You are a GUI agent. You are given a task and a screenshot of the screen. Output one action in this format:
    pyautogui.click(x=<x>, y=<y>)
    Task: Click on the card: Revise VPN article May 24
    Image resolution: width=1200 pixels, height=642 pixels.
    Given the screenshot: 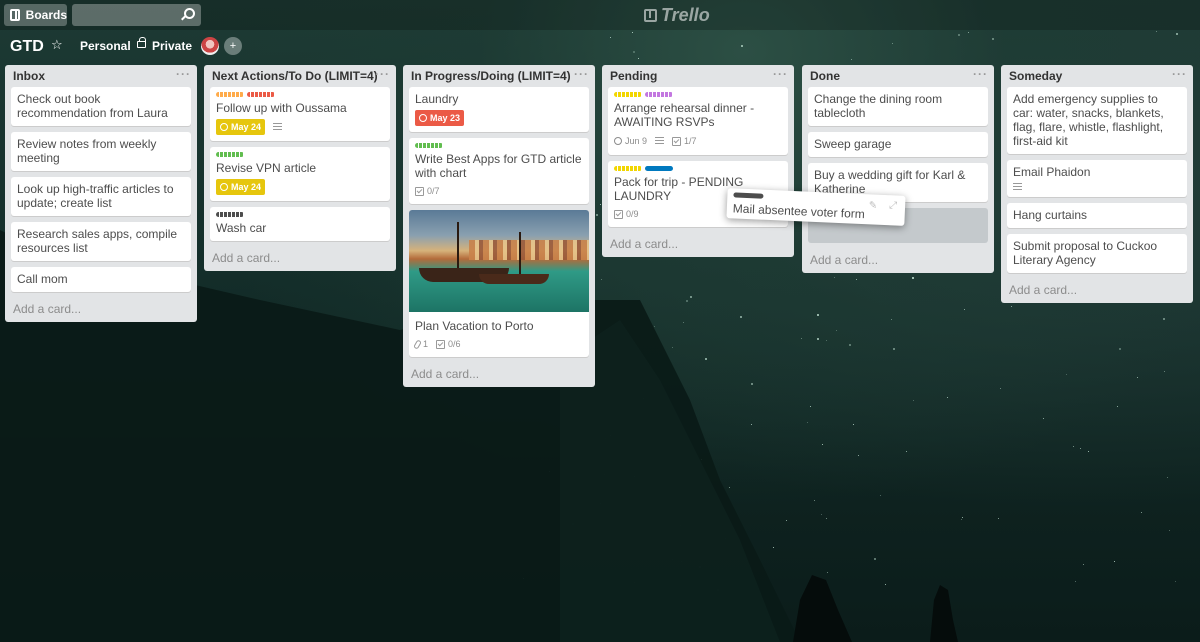 What is the action you would take?
    pyautogui.click(x=300, y=174)
    